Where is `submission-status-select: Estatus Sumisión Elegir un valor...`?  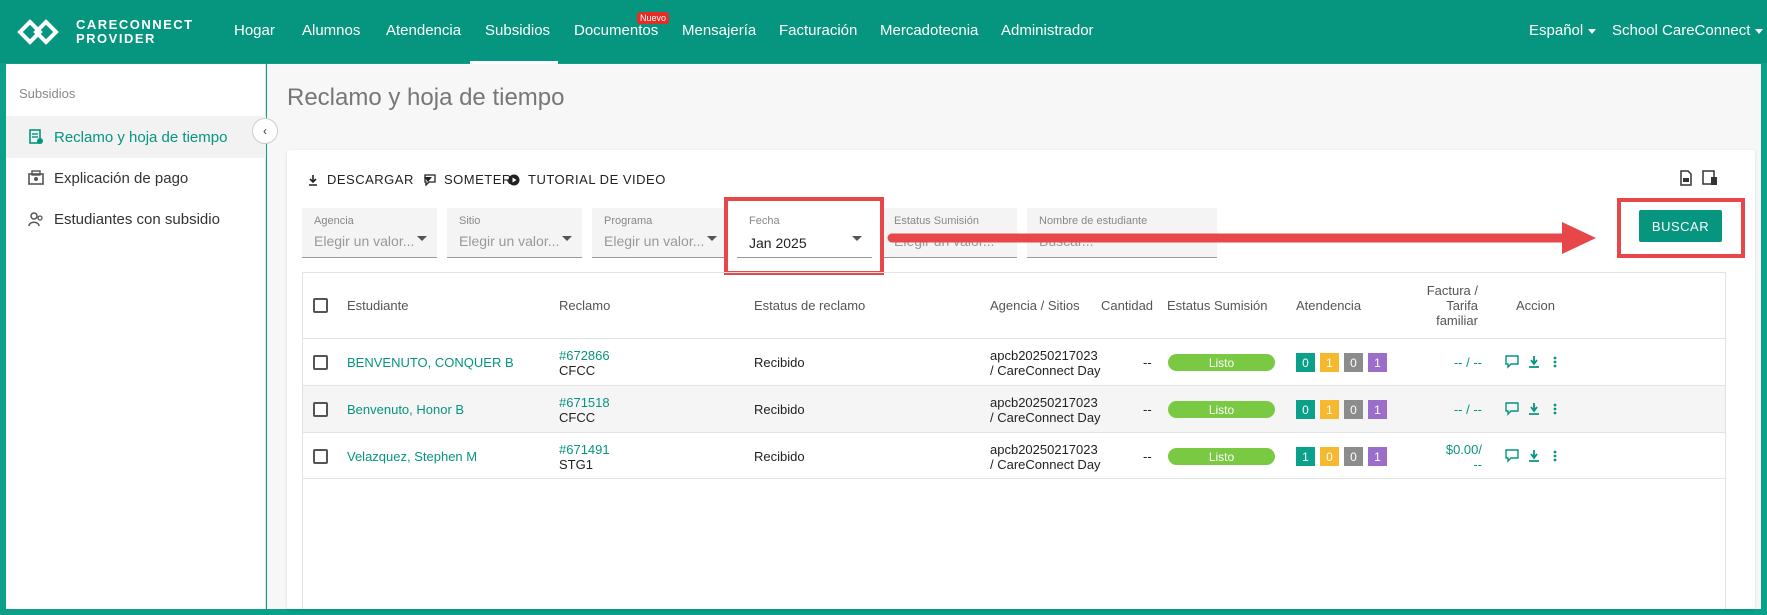
submission-status-select: Estatus Sumisión Elegir un valor... is located at coordinates (949, 233).